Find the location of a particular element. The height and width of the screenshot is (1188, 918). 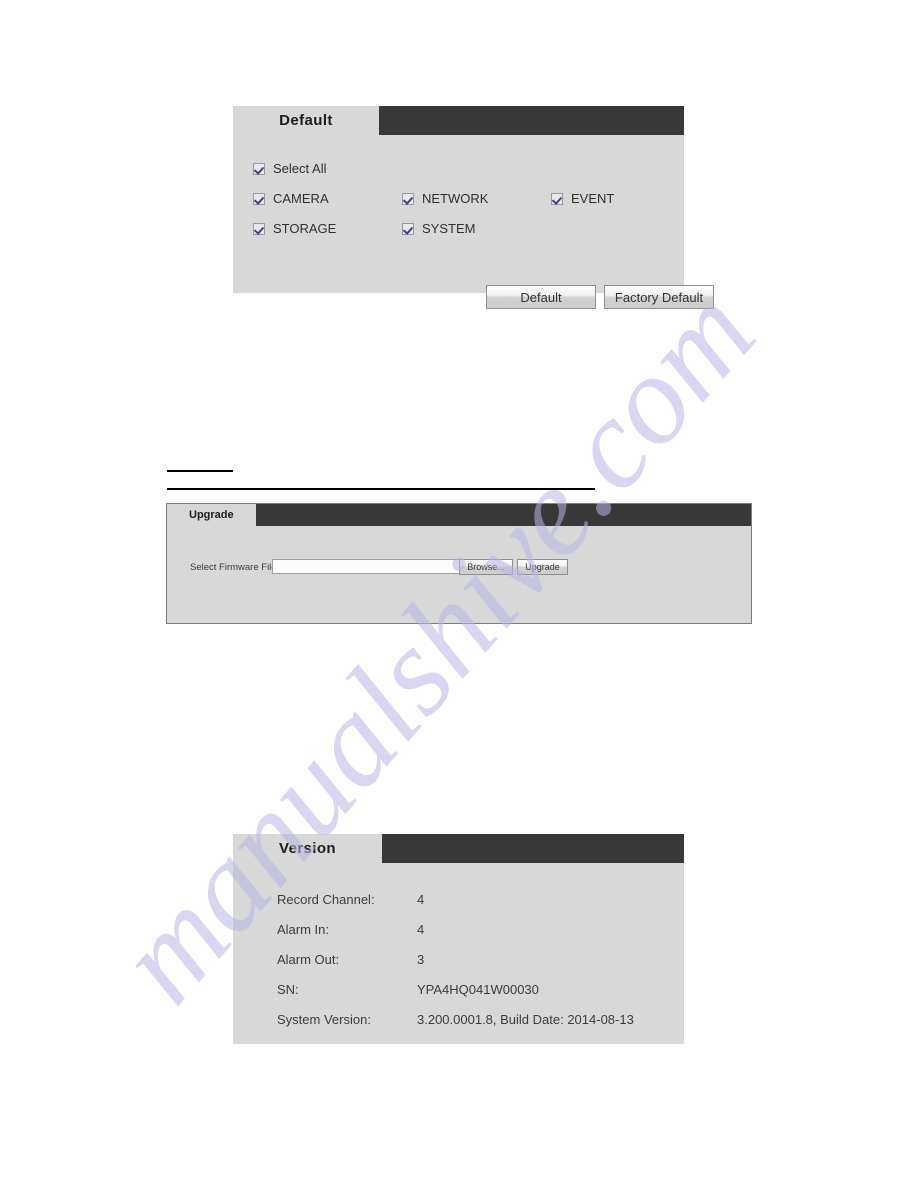

version-row-label: Alarm In: is located at coordinates (303, 929).